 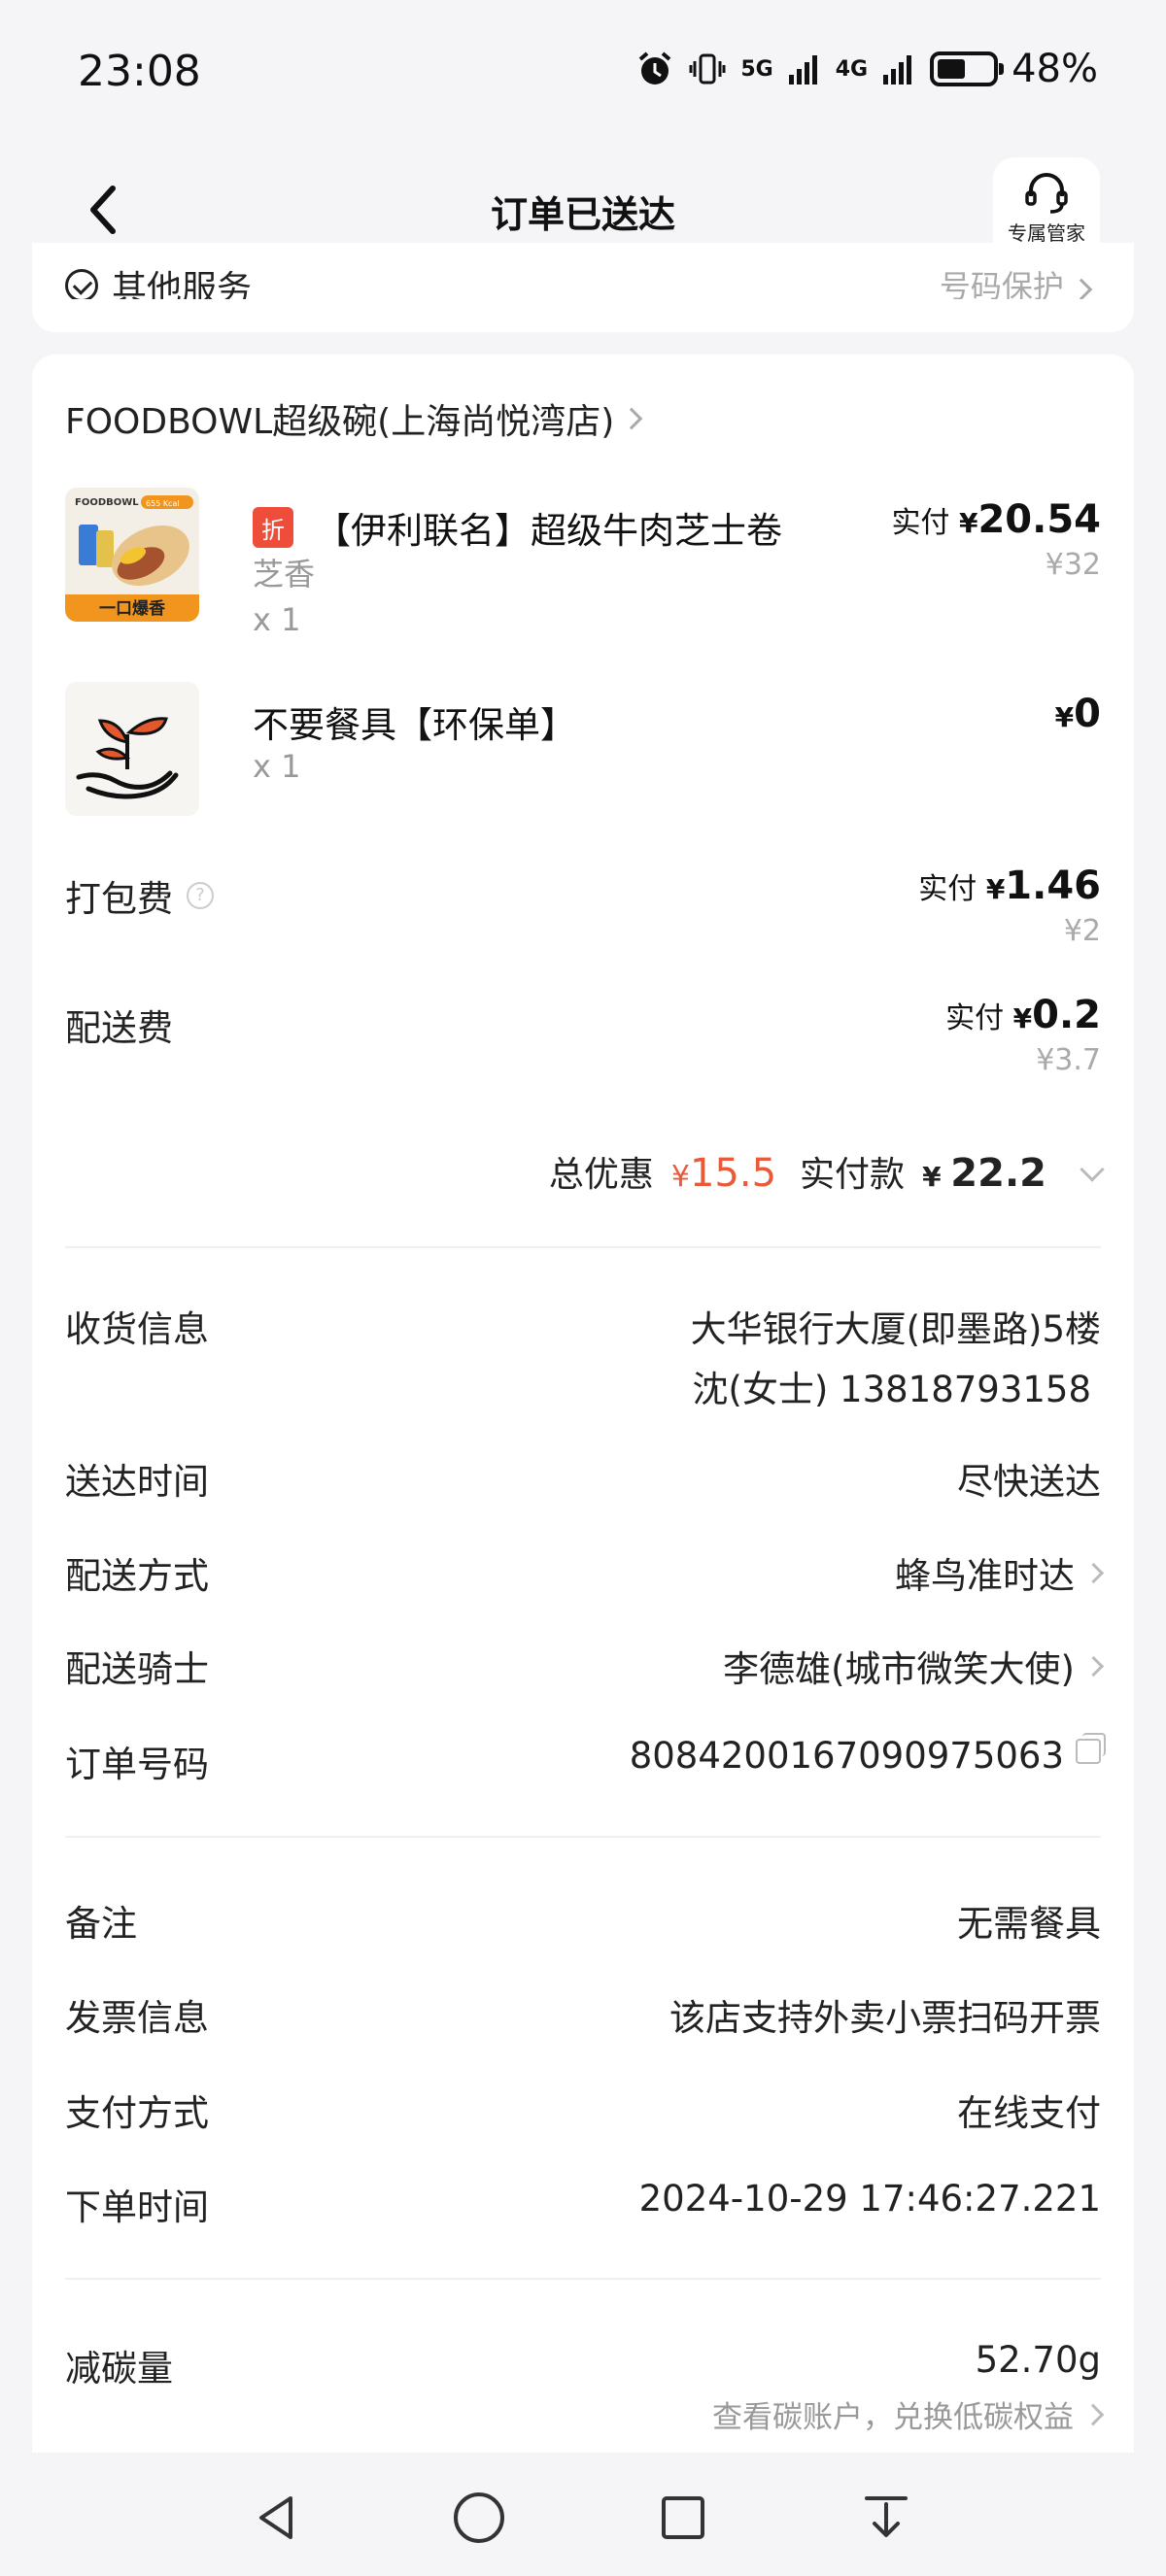 What do you see at coordinates (891, 1389) in the screenshot?
I see `receiver-contact: 沈(女士) 13818793158` at bounding box center [891, 1389].